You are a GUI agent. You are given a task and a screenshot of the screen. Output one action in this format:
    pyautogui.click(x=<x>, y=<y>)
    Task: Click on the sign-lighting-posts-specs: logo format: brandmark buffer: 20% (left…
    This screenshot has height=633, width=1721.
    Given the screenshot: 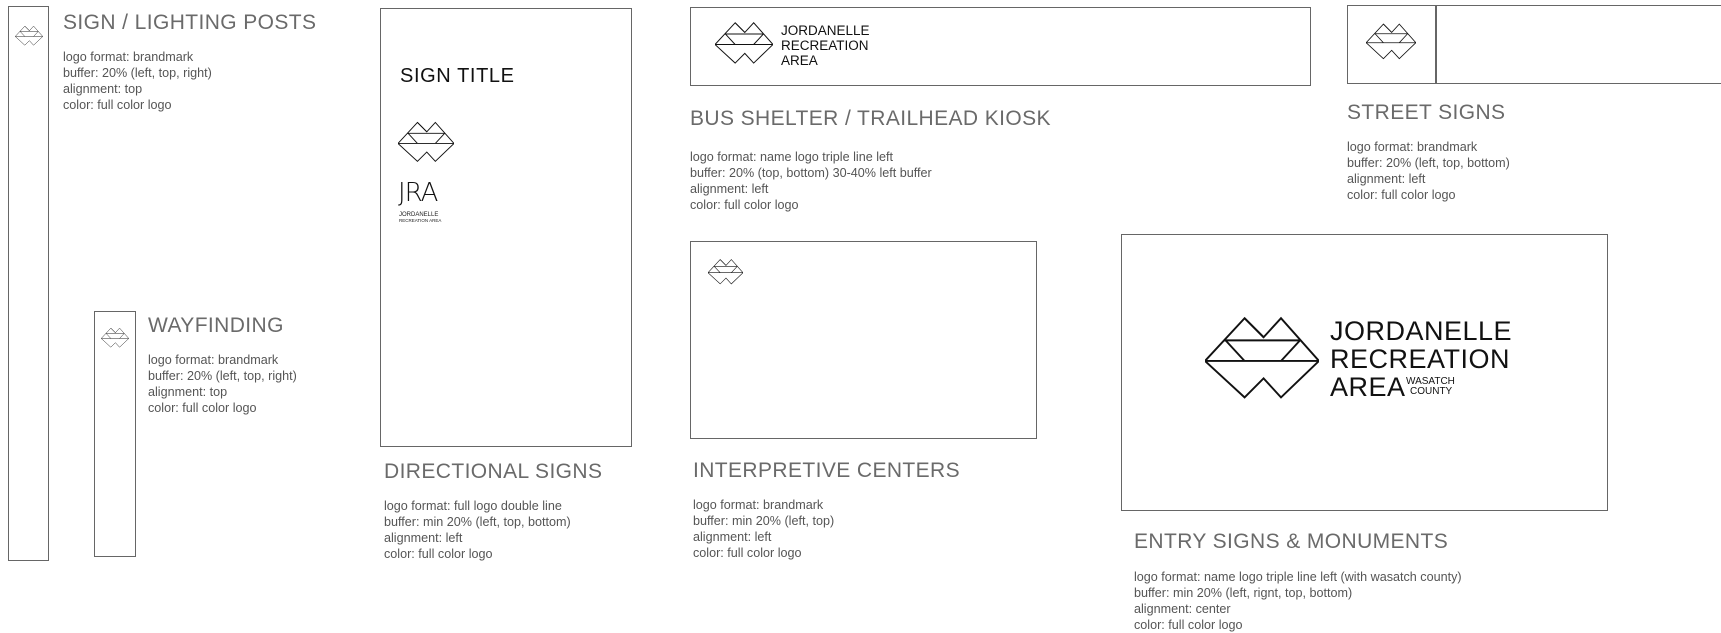 What is the action you would take?
    pyautogui.click(x=137, y=81)
    